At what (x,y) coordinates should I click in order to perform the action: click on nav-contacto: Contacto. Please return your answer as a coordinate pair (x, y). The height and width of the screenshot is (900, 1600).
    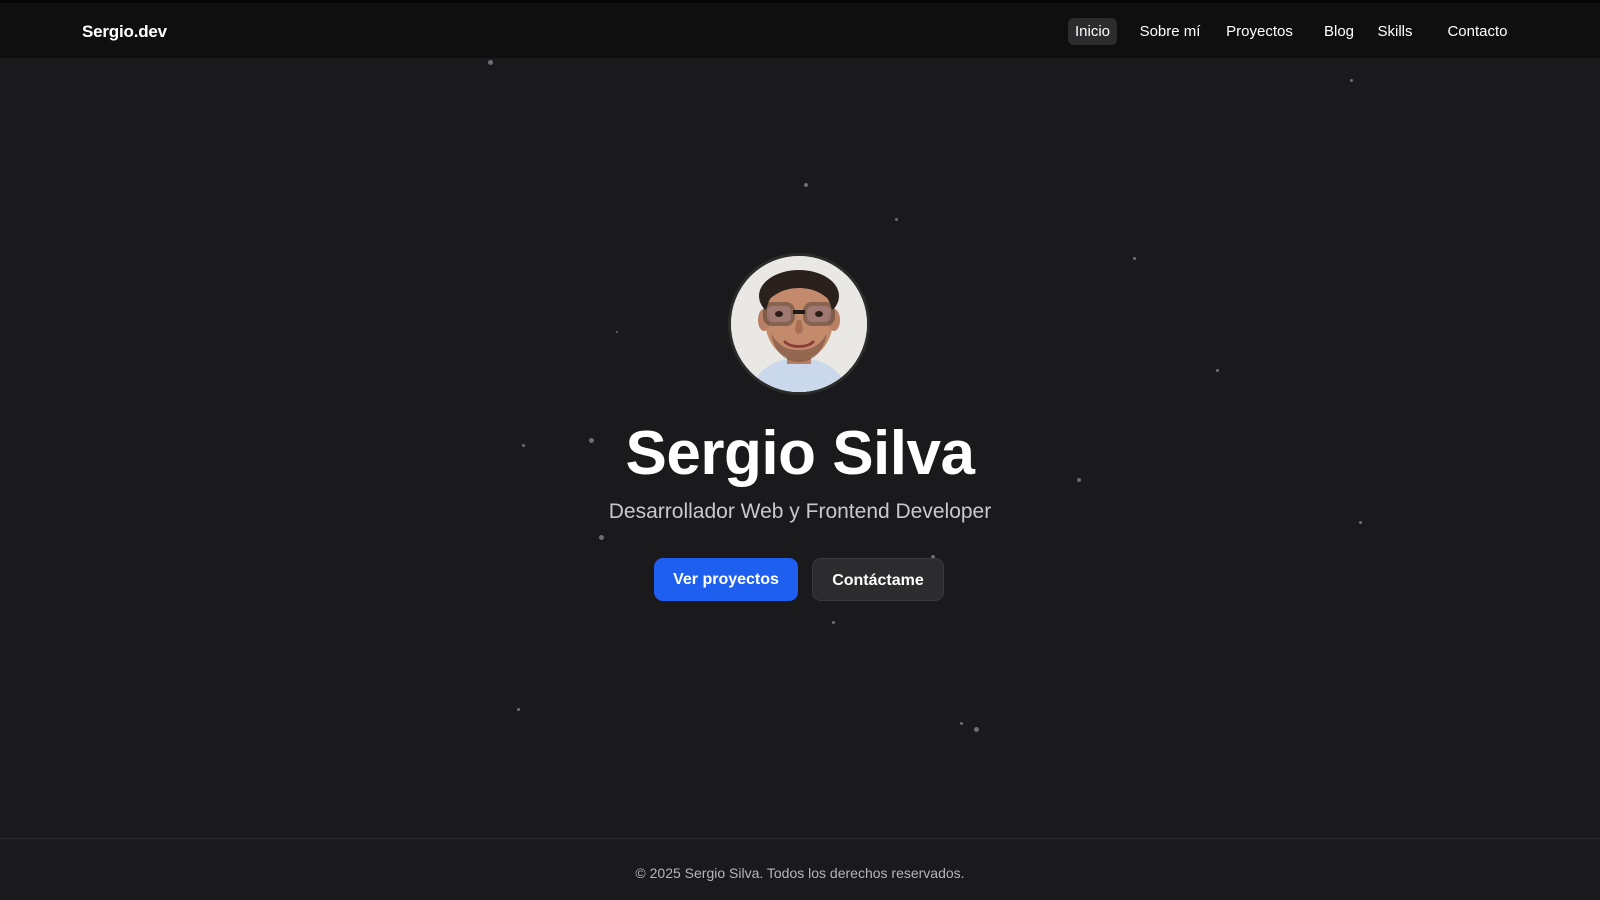
    Looking at the image, I should click on (1477, 31).